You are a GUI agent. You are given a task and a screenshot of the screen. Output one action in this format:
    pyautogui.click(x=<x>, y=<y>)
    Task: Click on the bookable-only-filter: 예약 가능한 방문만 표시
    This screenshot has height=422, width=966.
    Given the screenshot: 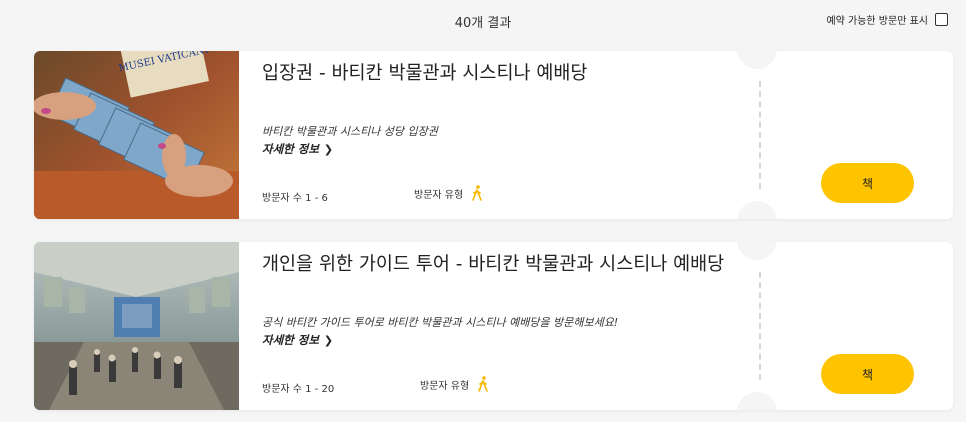 What is the action you would take?
    pyautogui.click(x=887, y=19)
    